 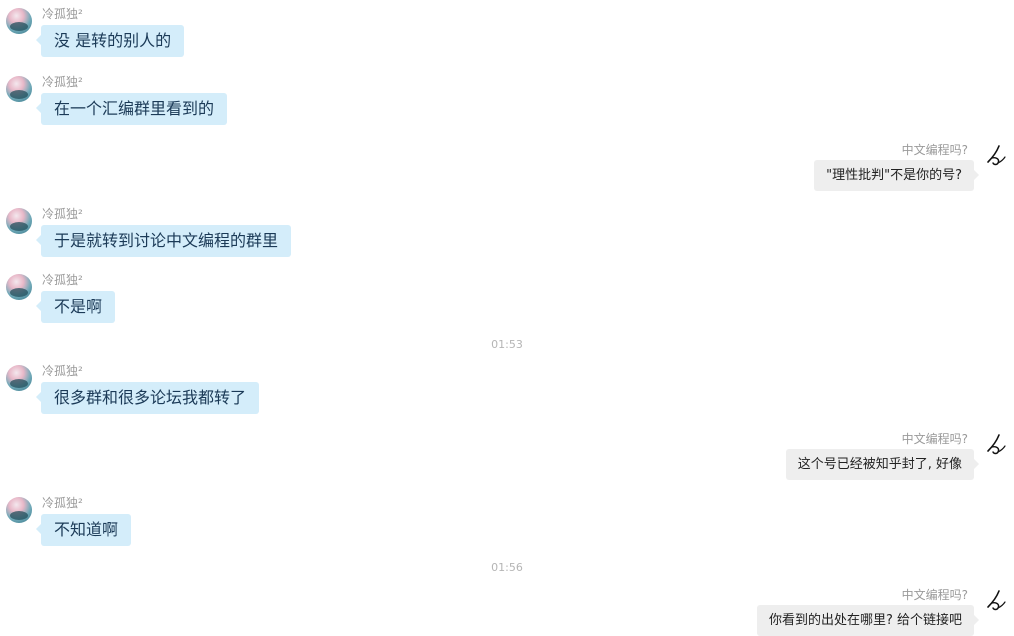 What do you see at coordinates (83, 530) in the screenshot?
I see `message-bubble: 不知道啊` at bounding box center [83, 530].